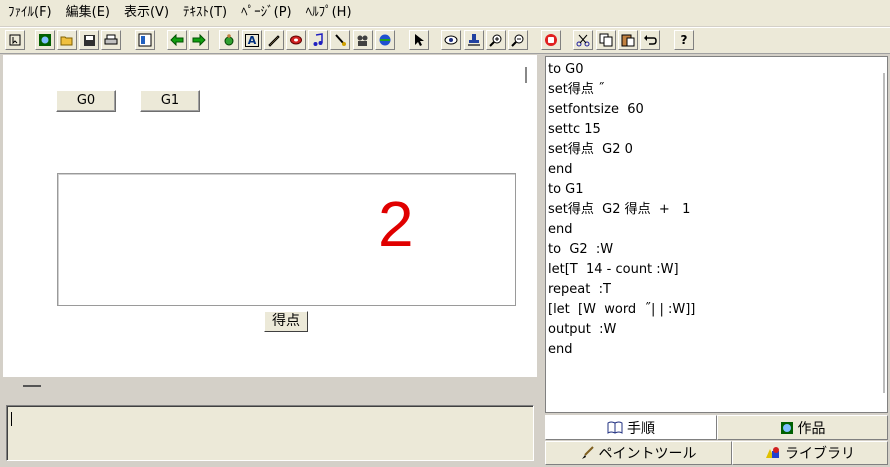 This screenshot has height=467, width=890. Describe the element at coordinates (274, 40) in the screenshot. I see `pen-tool-icon` at that location.